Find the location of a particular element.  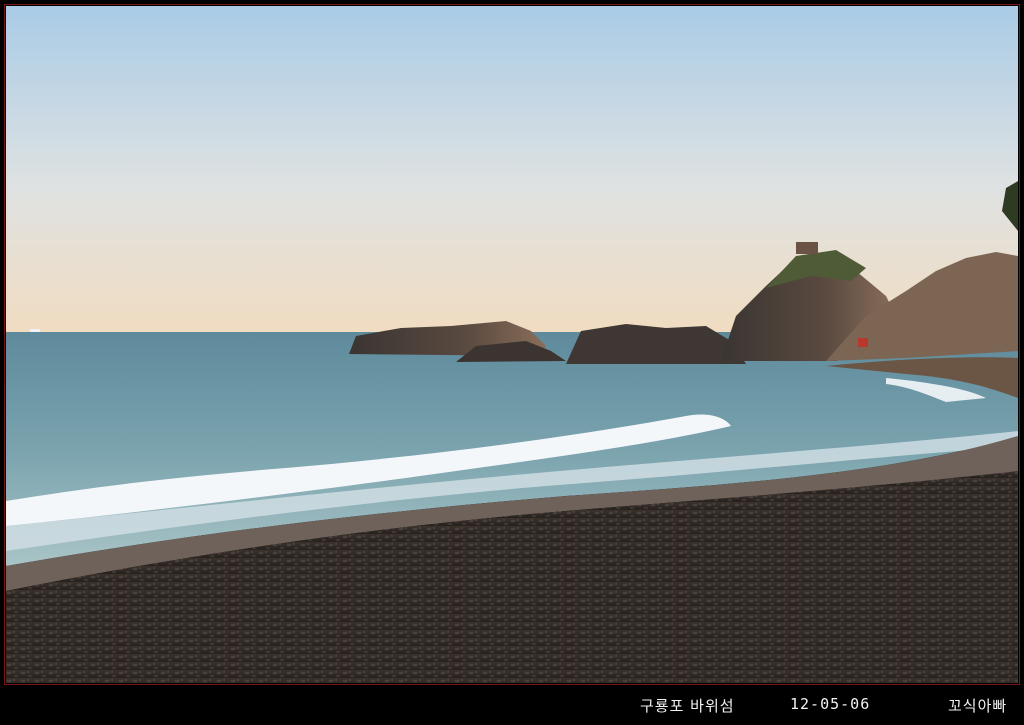

caption-location: 구룡포 바위섬 is located at coordinates (687, 706).